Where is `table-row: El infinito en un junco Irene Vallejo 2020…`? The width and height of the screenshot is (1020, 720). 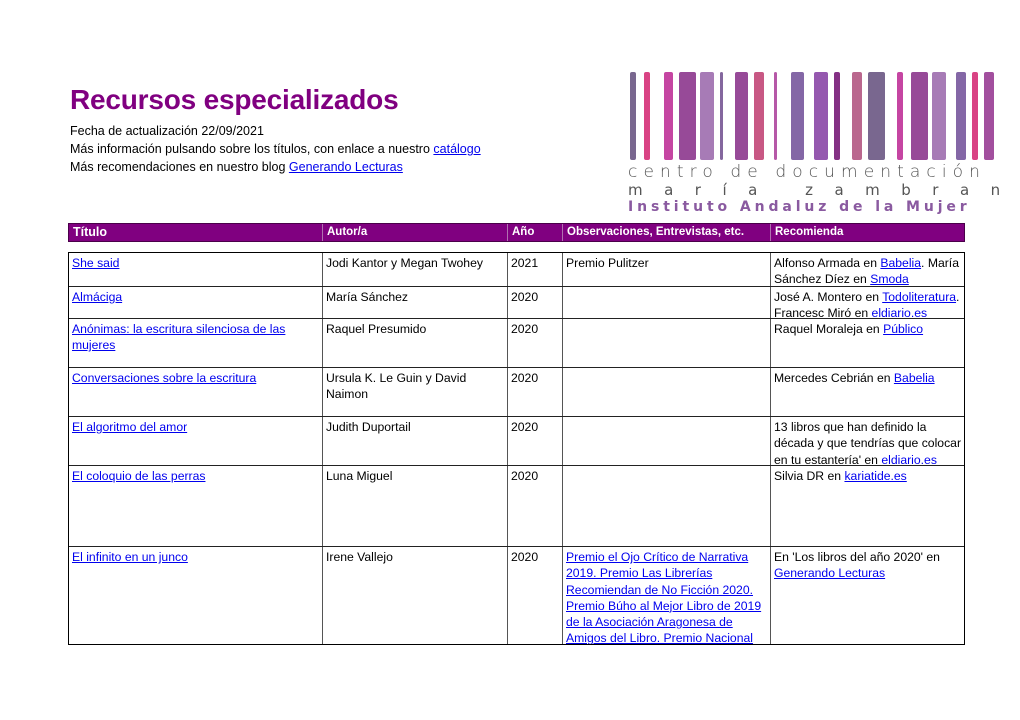 table-row: El infinito en un junco Irene Vallejo 2020… is located at coordinates (516, 595).